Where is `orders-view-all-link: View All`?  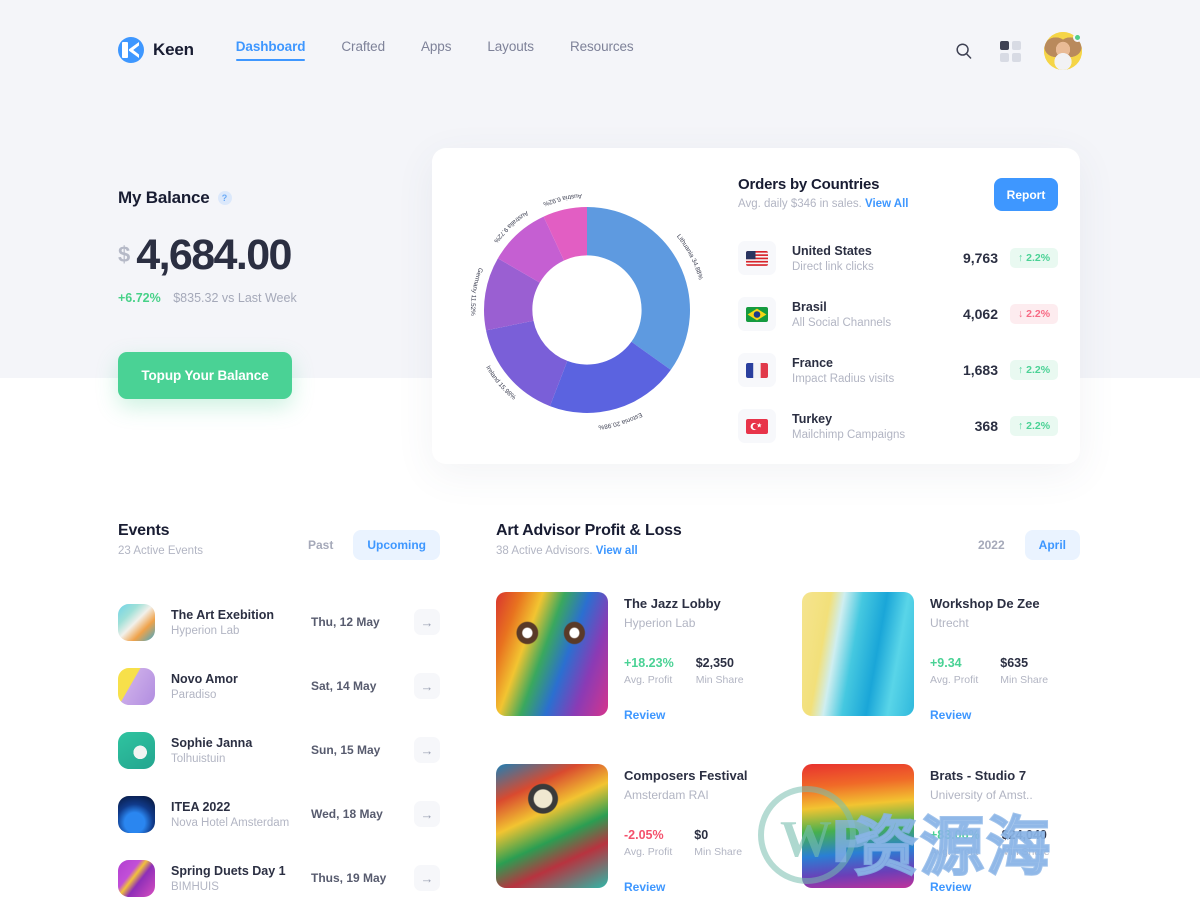
orders-view-all-link: View All is located at coordinates (886, 204).